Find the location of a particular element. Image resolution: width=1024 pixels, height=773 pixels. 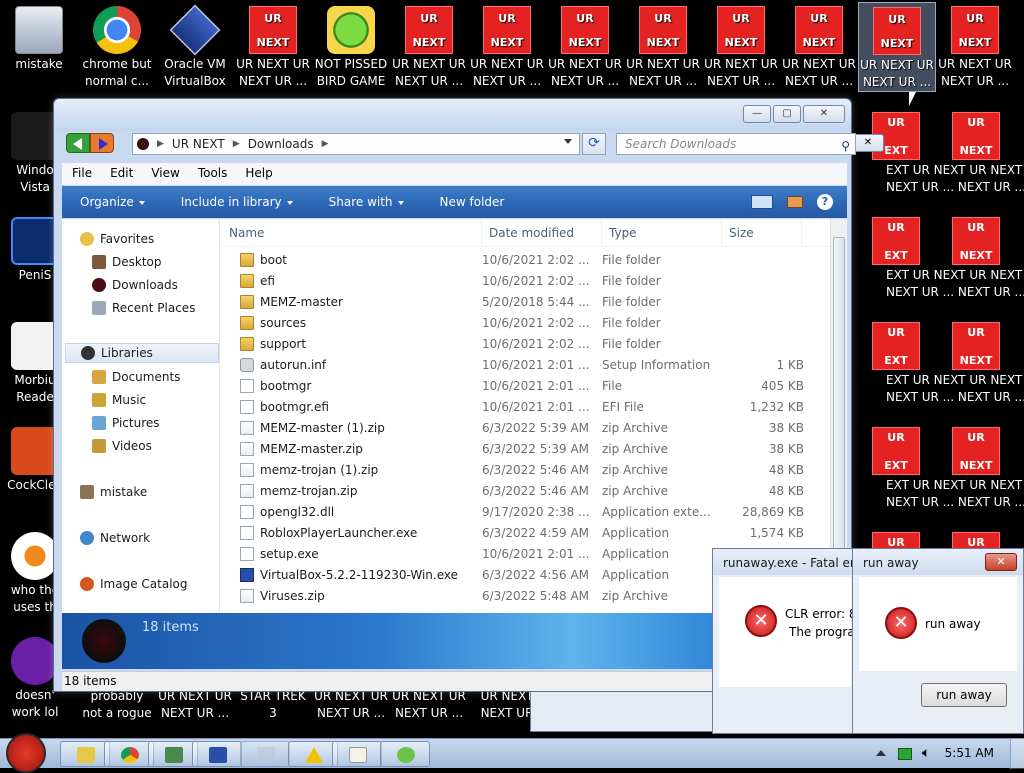

new-folder-button: New folder is located at coordinates (472, 202).